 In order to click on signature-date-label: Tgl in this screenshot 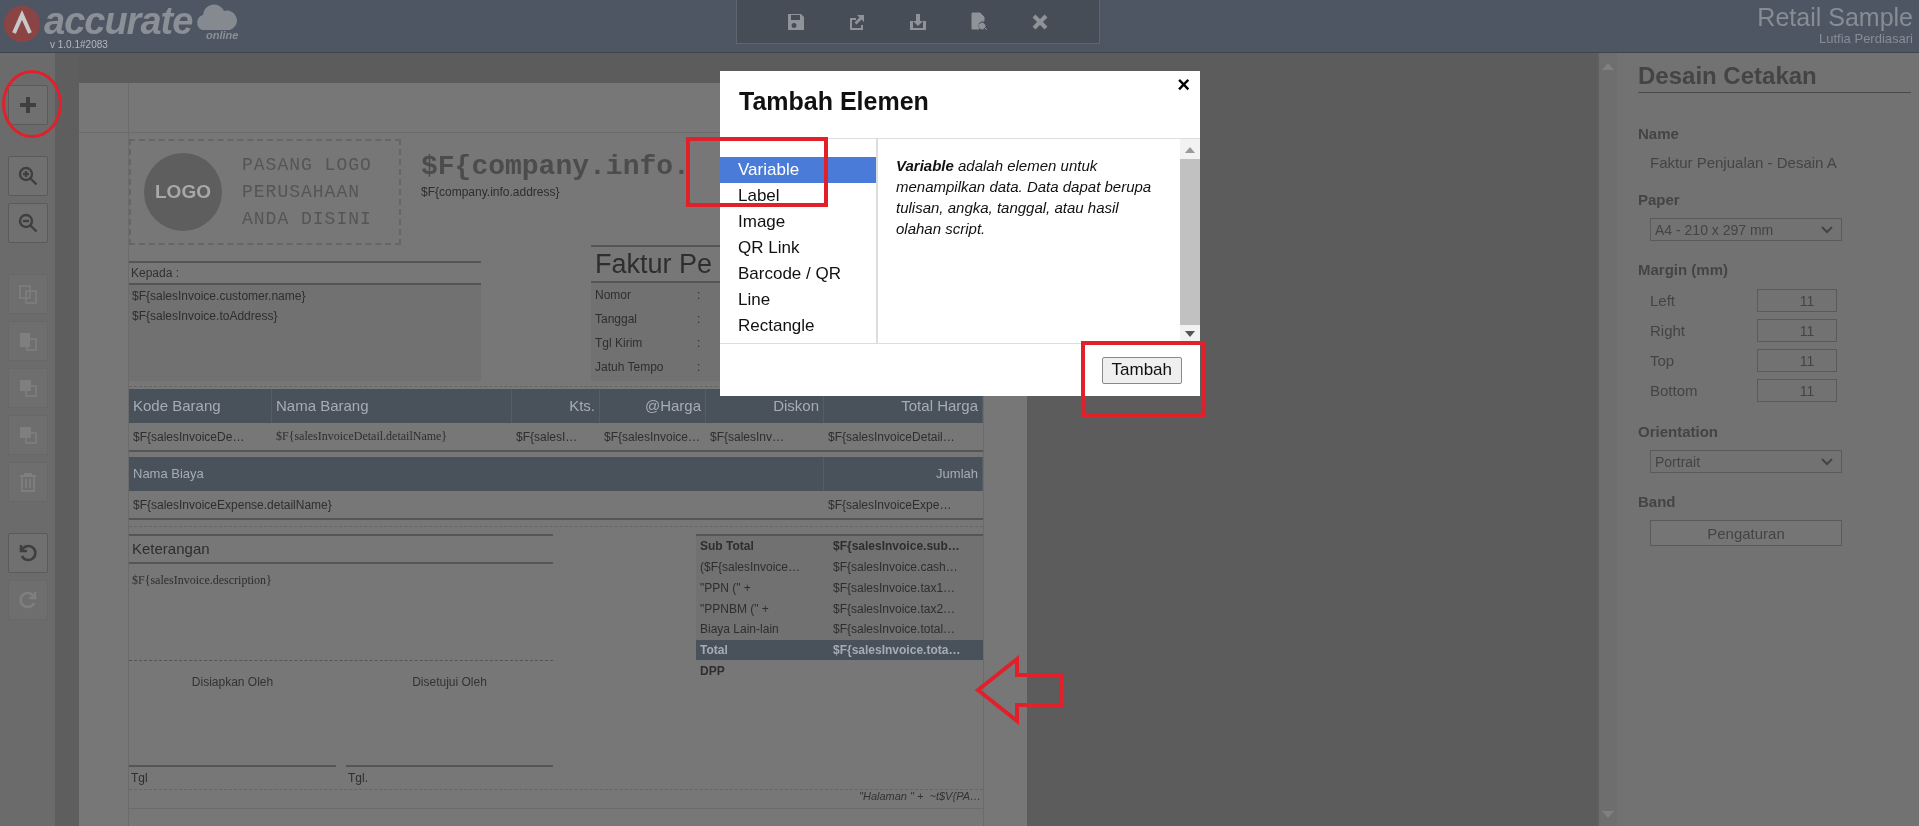, I will do `click(232, 776)`.